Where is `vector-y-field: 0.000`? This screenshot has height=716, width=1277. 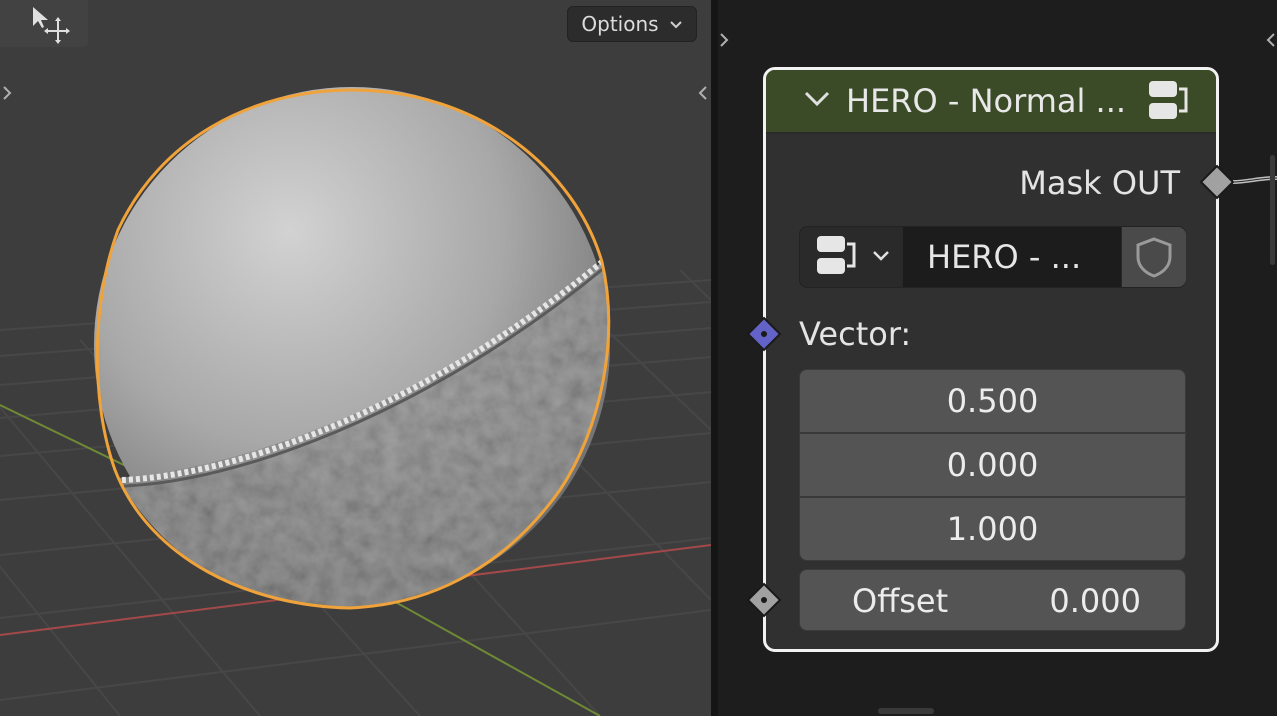
vector-y-field: 0.000 is located at coordinates (992, 465).